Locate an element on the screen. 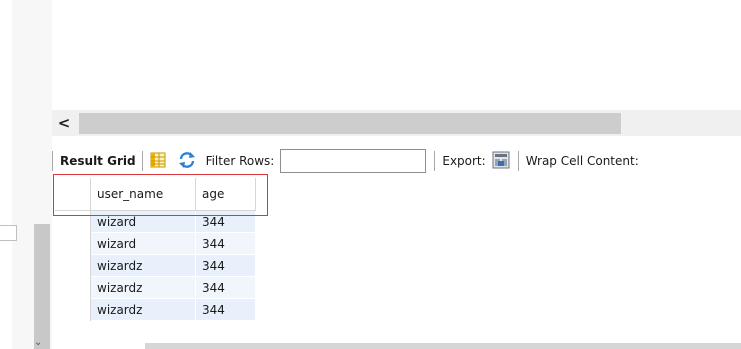  grid-header-row: user_name age is located at coordinates (170, 194).